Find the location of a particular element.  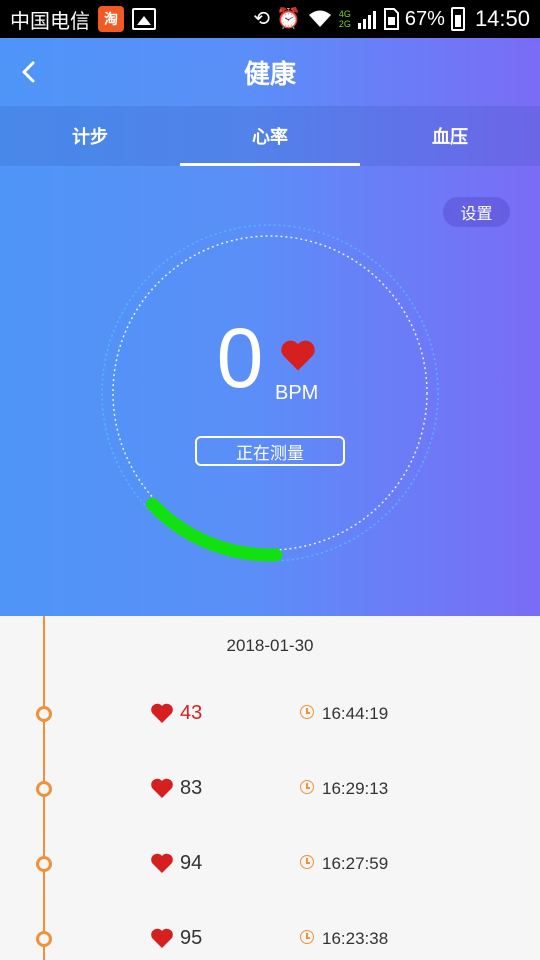

history-date: 2018-01-30 is located at coordinates (270, 645).